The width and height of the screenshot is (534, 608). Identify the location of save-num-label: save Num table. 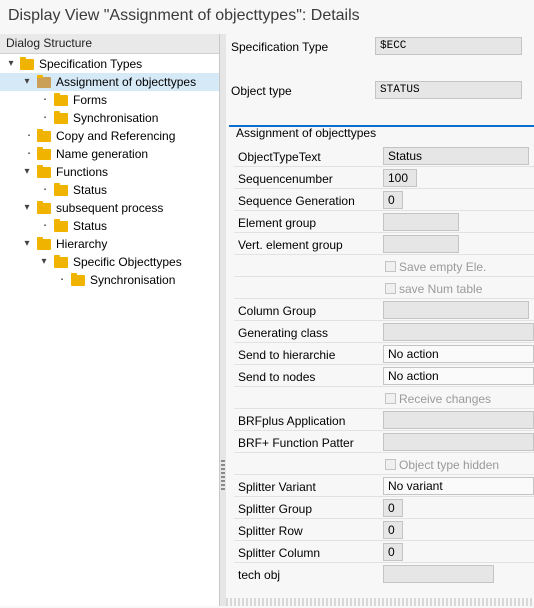
(441, 289).